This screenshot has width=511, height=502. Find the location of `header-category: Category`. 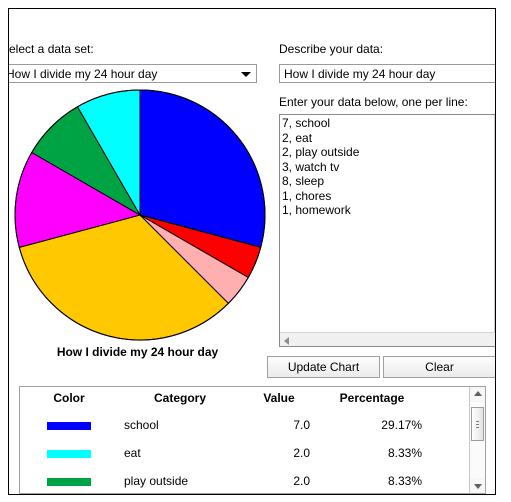

header-category: Category is located at coordinates (179, 398).